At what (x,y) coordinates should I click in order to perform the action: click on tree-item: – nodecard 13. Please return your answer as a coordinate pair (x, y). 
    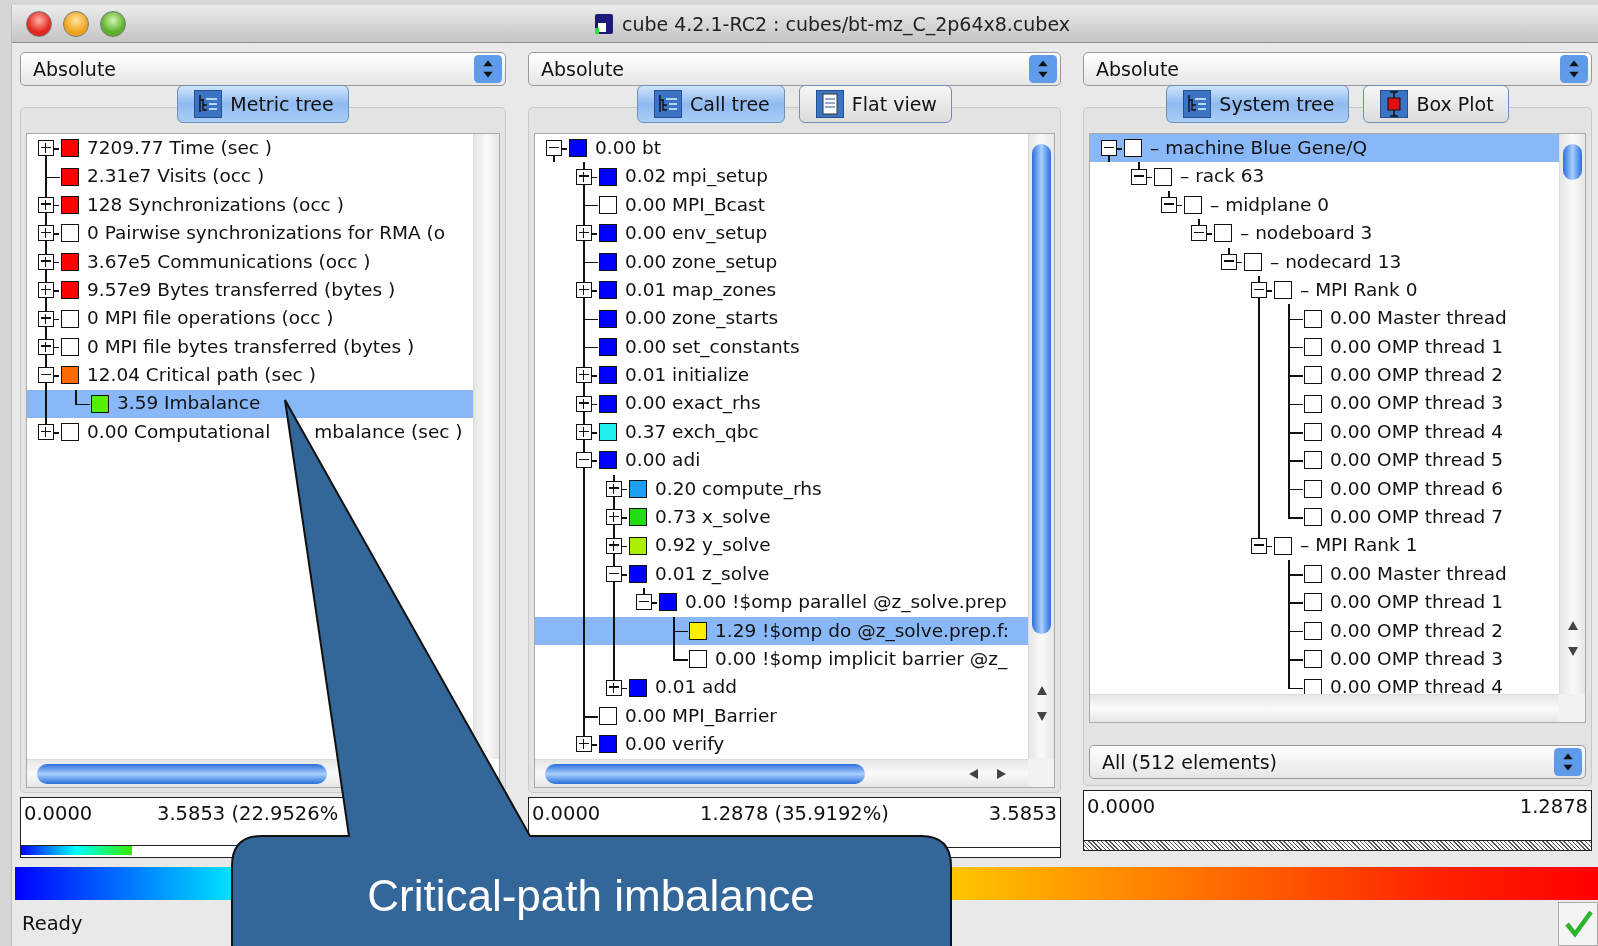
    Looking at the image, I should click on (1324, 261).